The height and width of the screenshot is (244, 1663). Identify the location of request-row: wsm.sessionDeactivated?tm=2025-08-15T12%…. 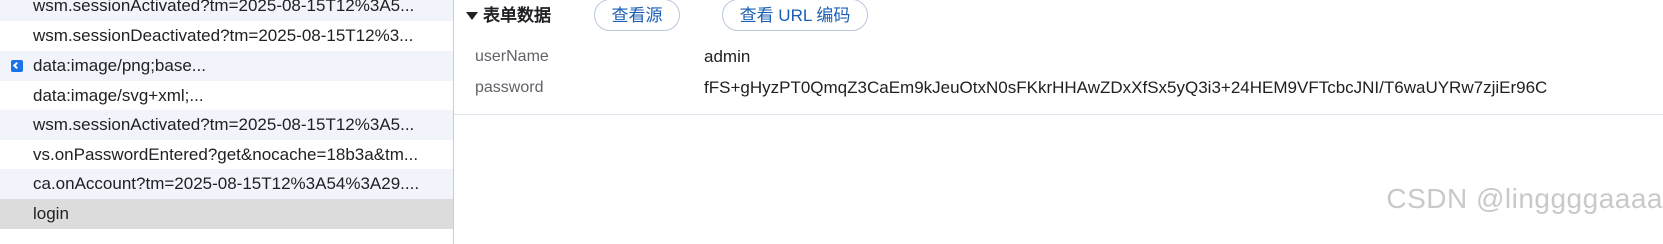
(226, 36).